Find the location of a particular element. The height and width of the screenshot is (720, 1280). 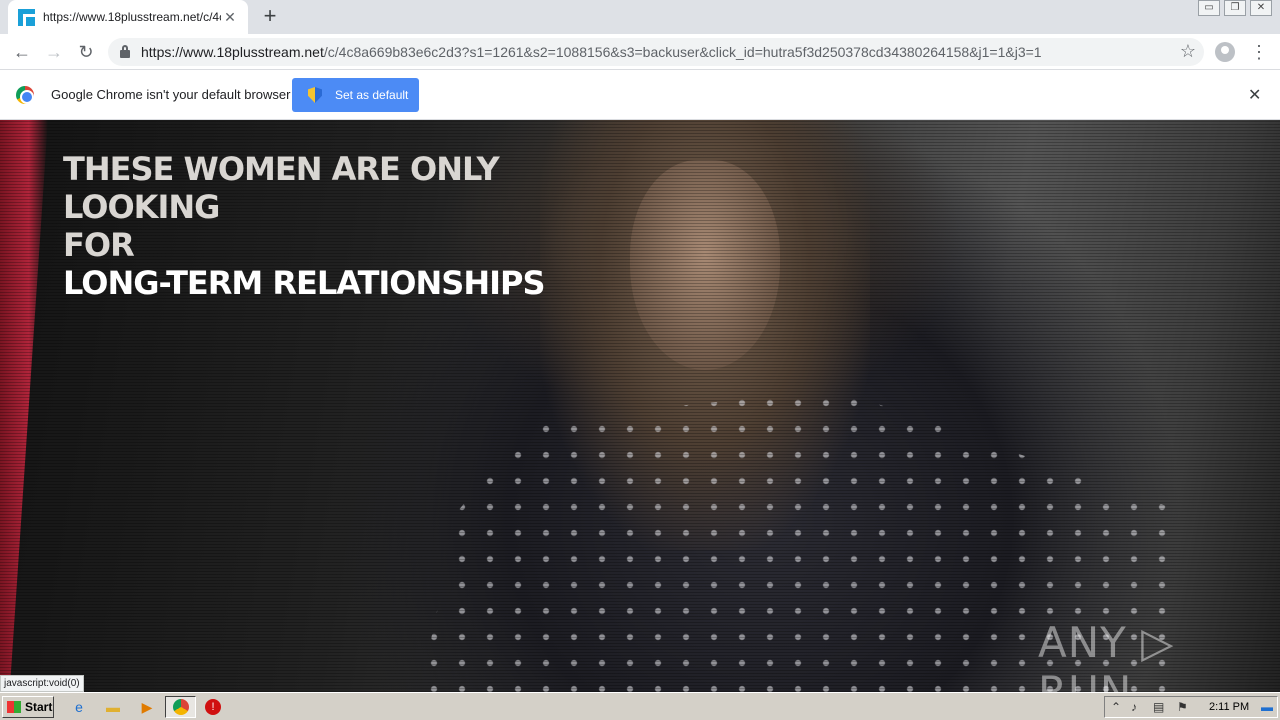

chrome-taskbar-button is located at coordinates (180, 707).